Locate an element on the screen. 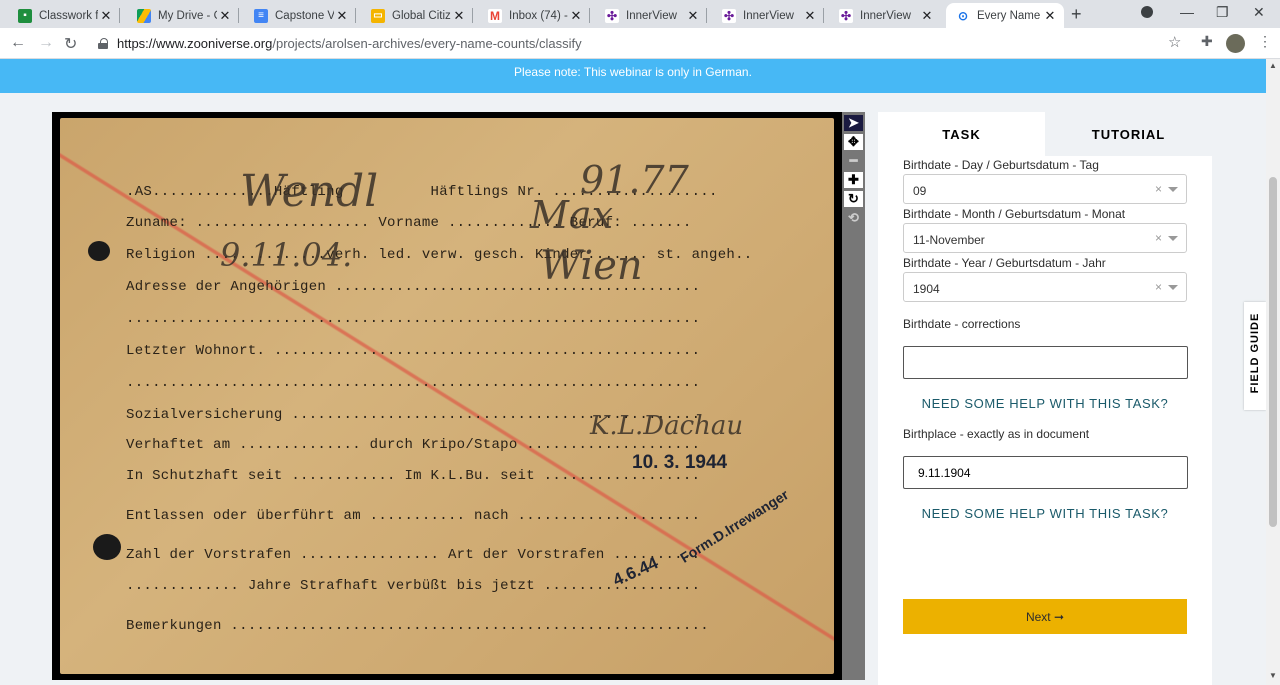 The height and width of the screenshot is (685, 1280). tab-tutorial-label: TUTORIAL is located at coordinates (1128, 134).